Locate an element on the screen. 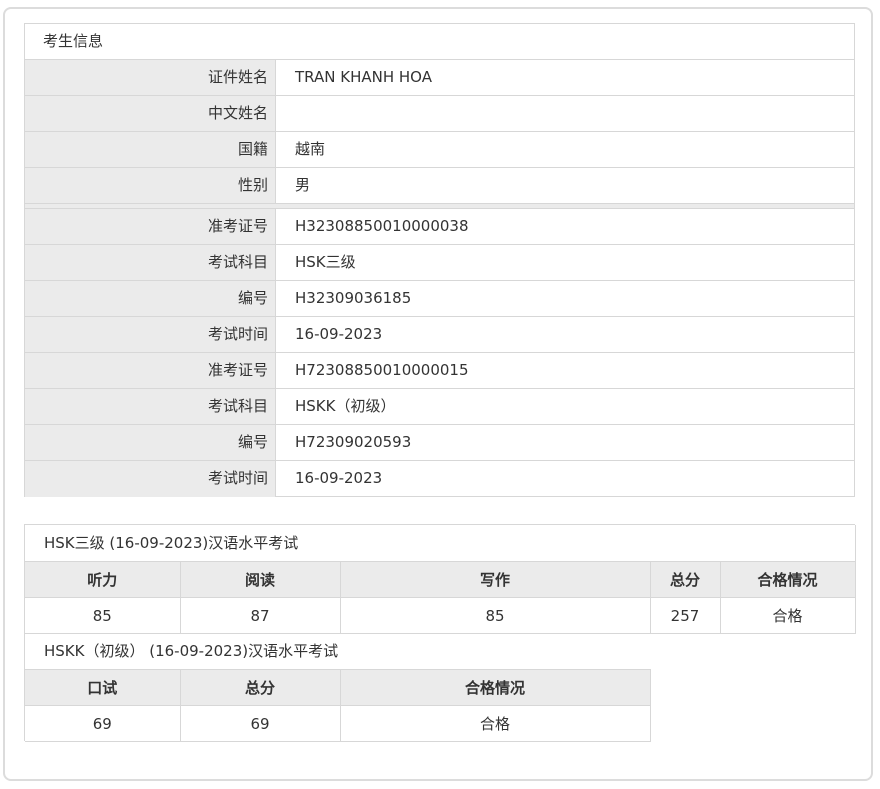 The width and height of the screenshot is (880, 789). score-cell: 257 is located at coordinates (685, 615).